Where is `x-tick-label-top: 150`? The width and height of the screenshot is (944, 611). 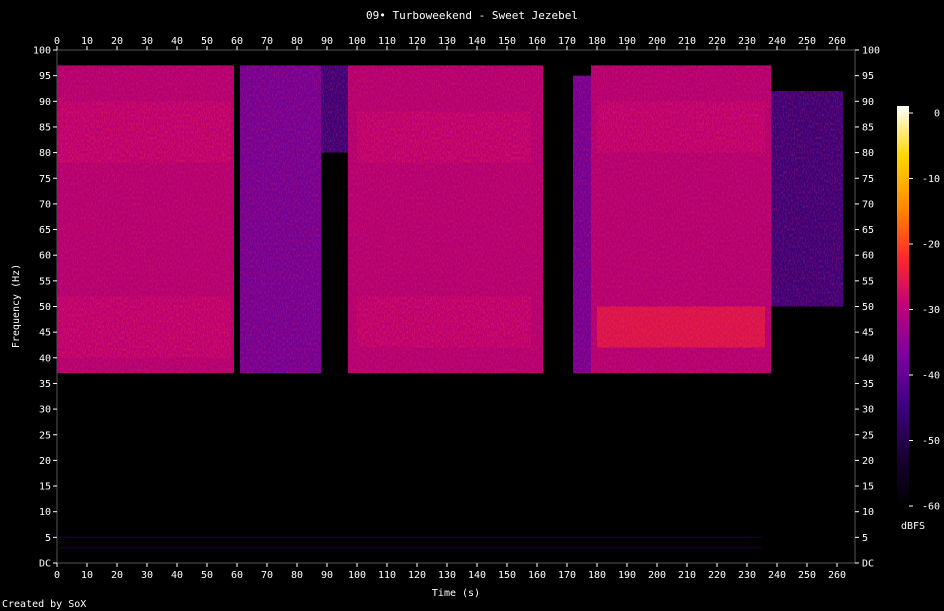 x-tick-label-top: 150 is located at coordinates (507, 41).